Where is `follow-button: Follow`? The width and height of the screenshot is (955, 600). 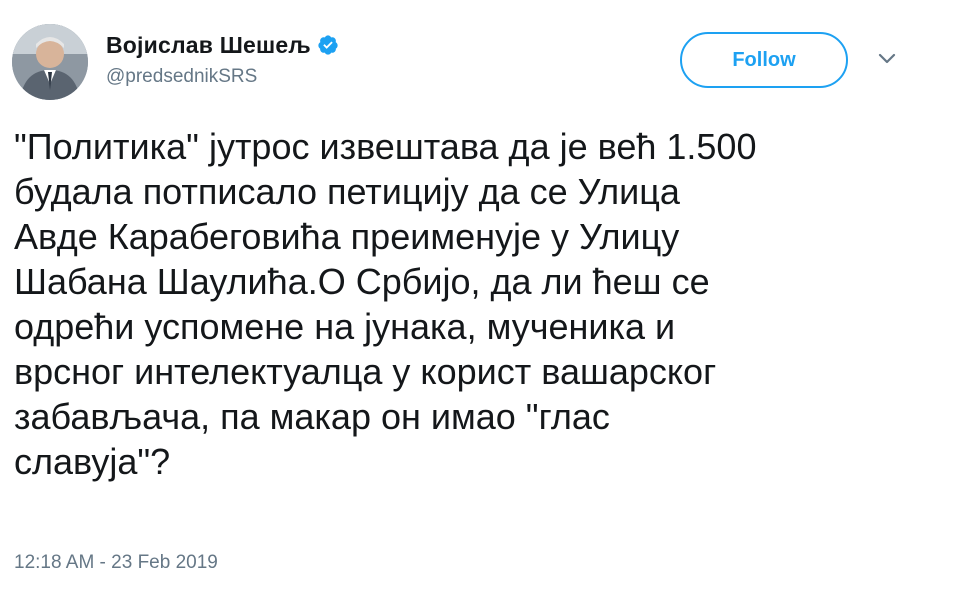 follow-button: Follow is located at coordinates (764, 60).